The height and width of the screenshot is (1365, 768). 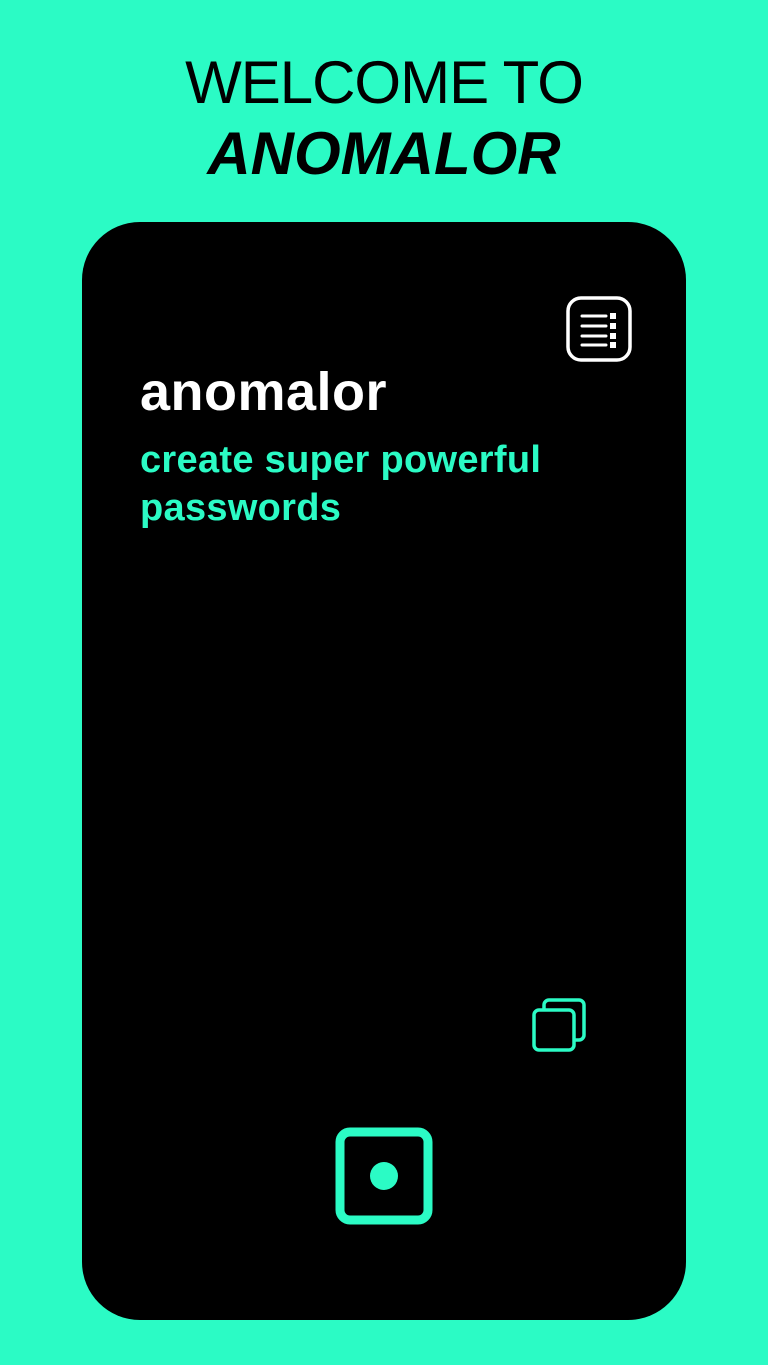 I want to click on welcome-line: WELCOME TO, so click(x=384, y=82).